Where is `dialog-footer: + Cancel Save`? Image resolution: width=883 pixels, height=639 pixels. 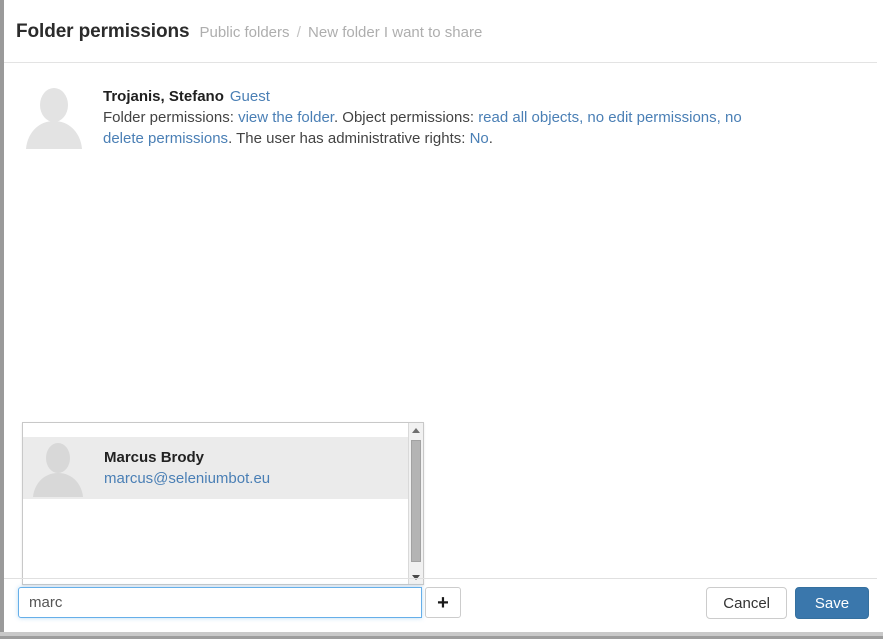
dialog-footer: + Cancel Save is located at coordinates (443, 605).